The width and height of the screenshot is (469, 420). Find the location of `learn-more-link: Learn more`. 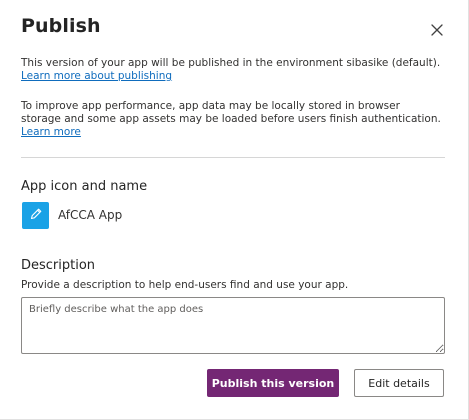

learn-more-link: Learn more is located at coordinates (231, 132).